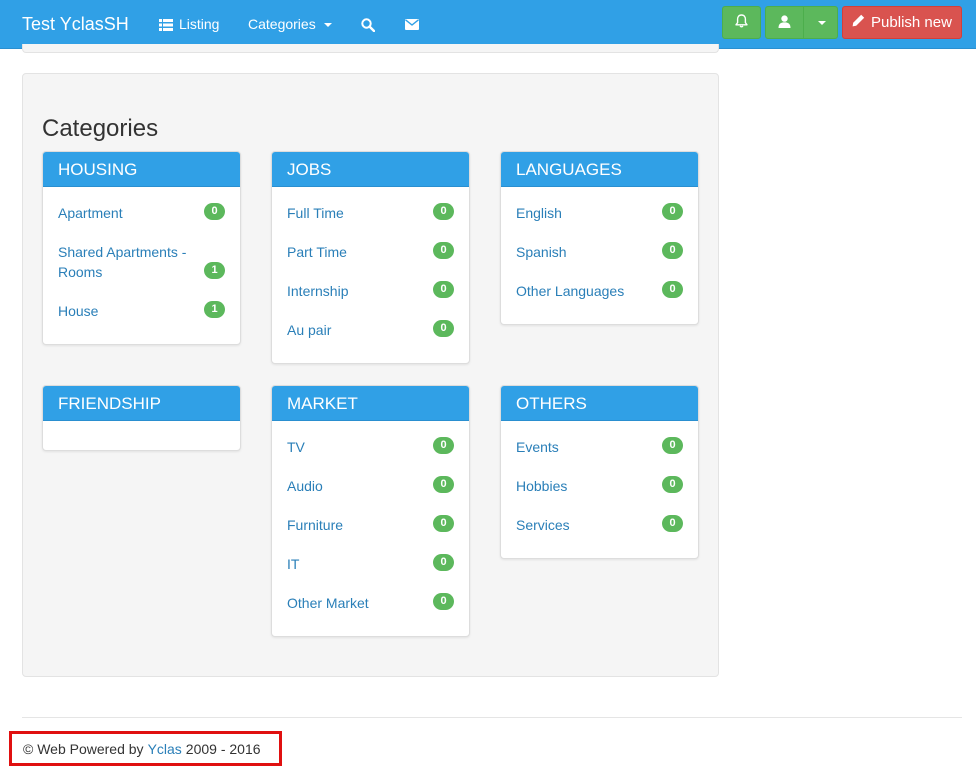  Describe the element at coordinates (492, 717) in the screenshot. I see `footer-divider` at that location.